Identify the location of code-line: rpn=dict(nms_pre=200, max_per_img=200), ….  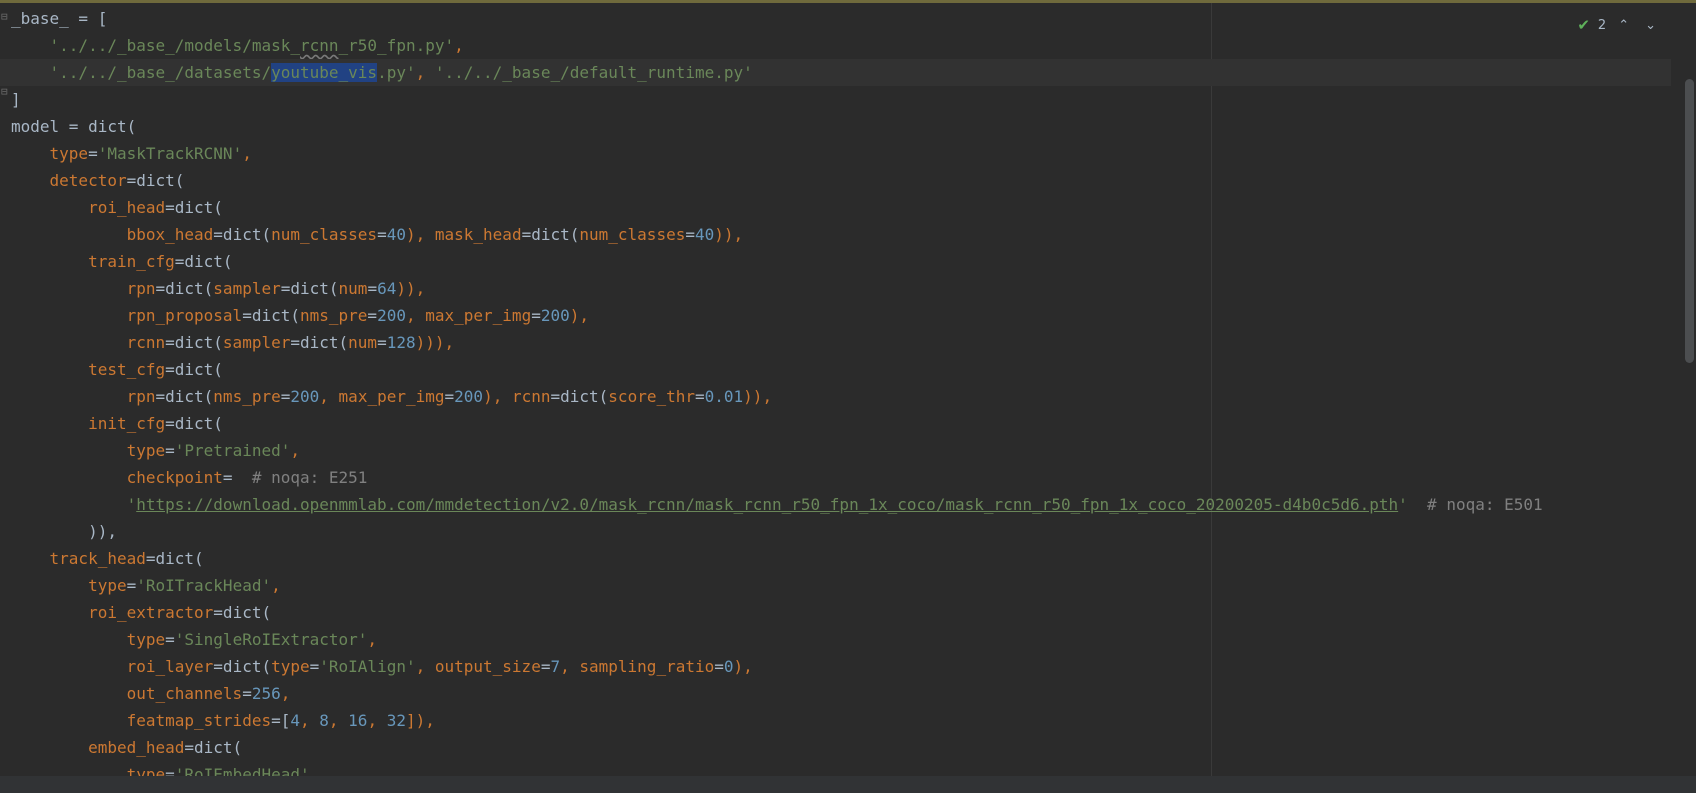
(841, 396).